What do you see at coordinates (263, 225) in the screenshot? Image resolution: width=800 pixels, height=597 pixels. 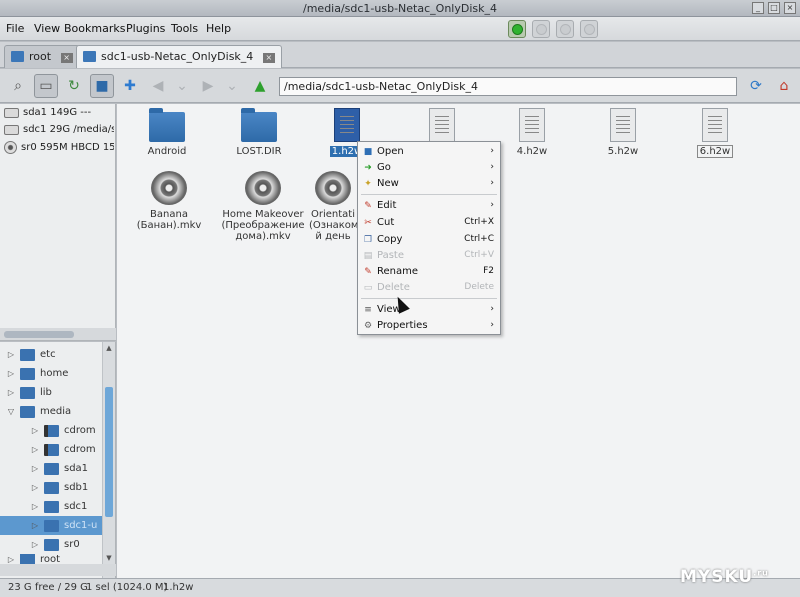 I see `file-label: Home Makeover (Преображение дома).mkv` at bounding box center [263, 225].